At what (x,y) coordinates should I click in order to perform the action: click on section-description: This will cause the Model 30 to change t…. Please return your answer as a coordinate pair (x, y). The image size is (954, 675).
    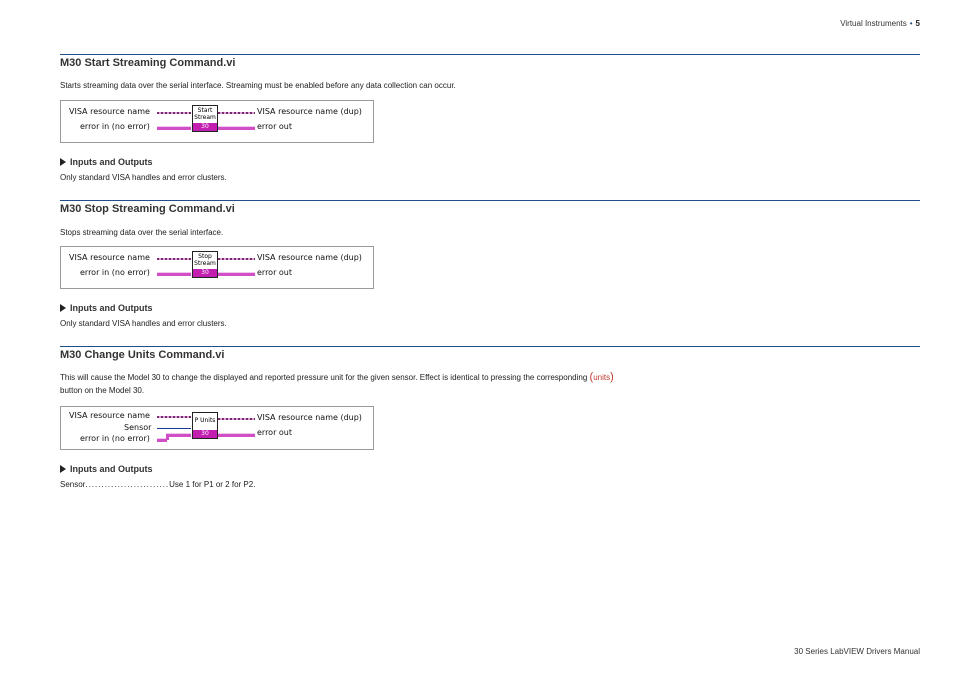
    Looking at the image, I should click on (400, 384).